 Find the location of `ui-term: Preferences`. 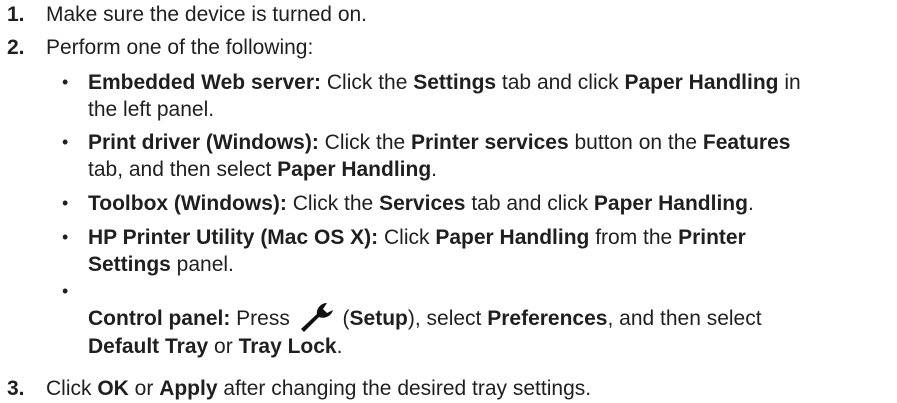

ui-term: Preferences is located at coordinates (547, 318).